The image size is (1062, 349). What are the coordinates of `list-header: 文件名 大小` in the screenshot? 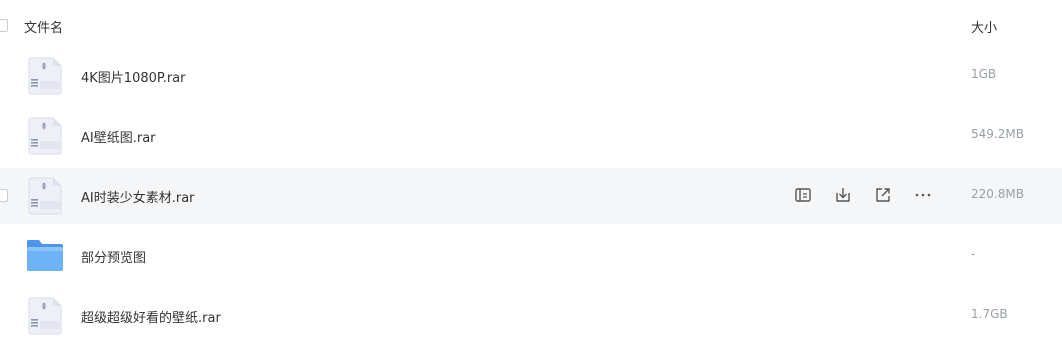 It's located at (531, 25).